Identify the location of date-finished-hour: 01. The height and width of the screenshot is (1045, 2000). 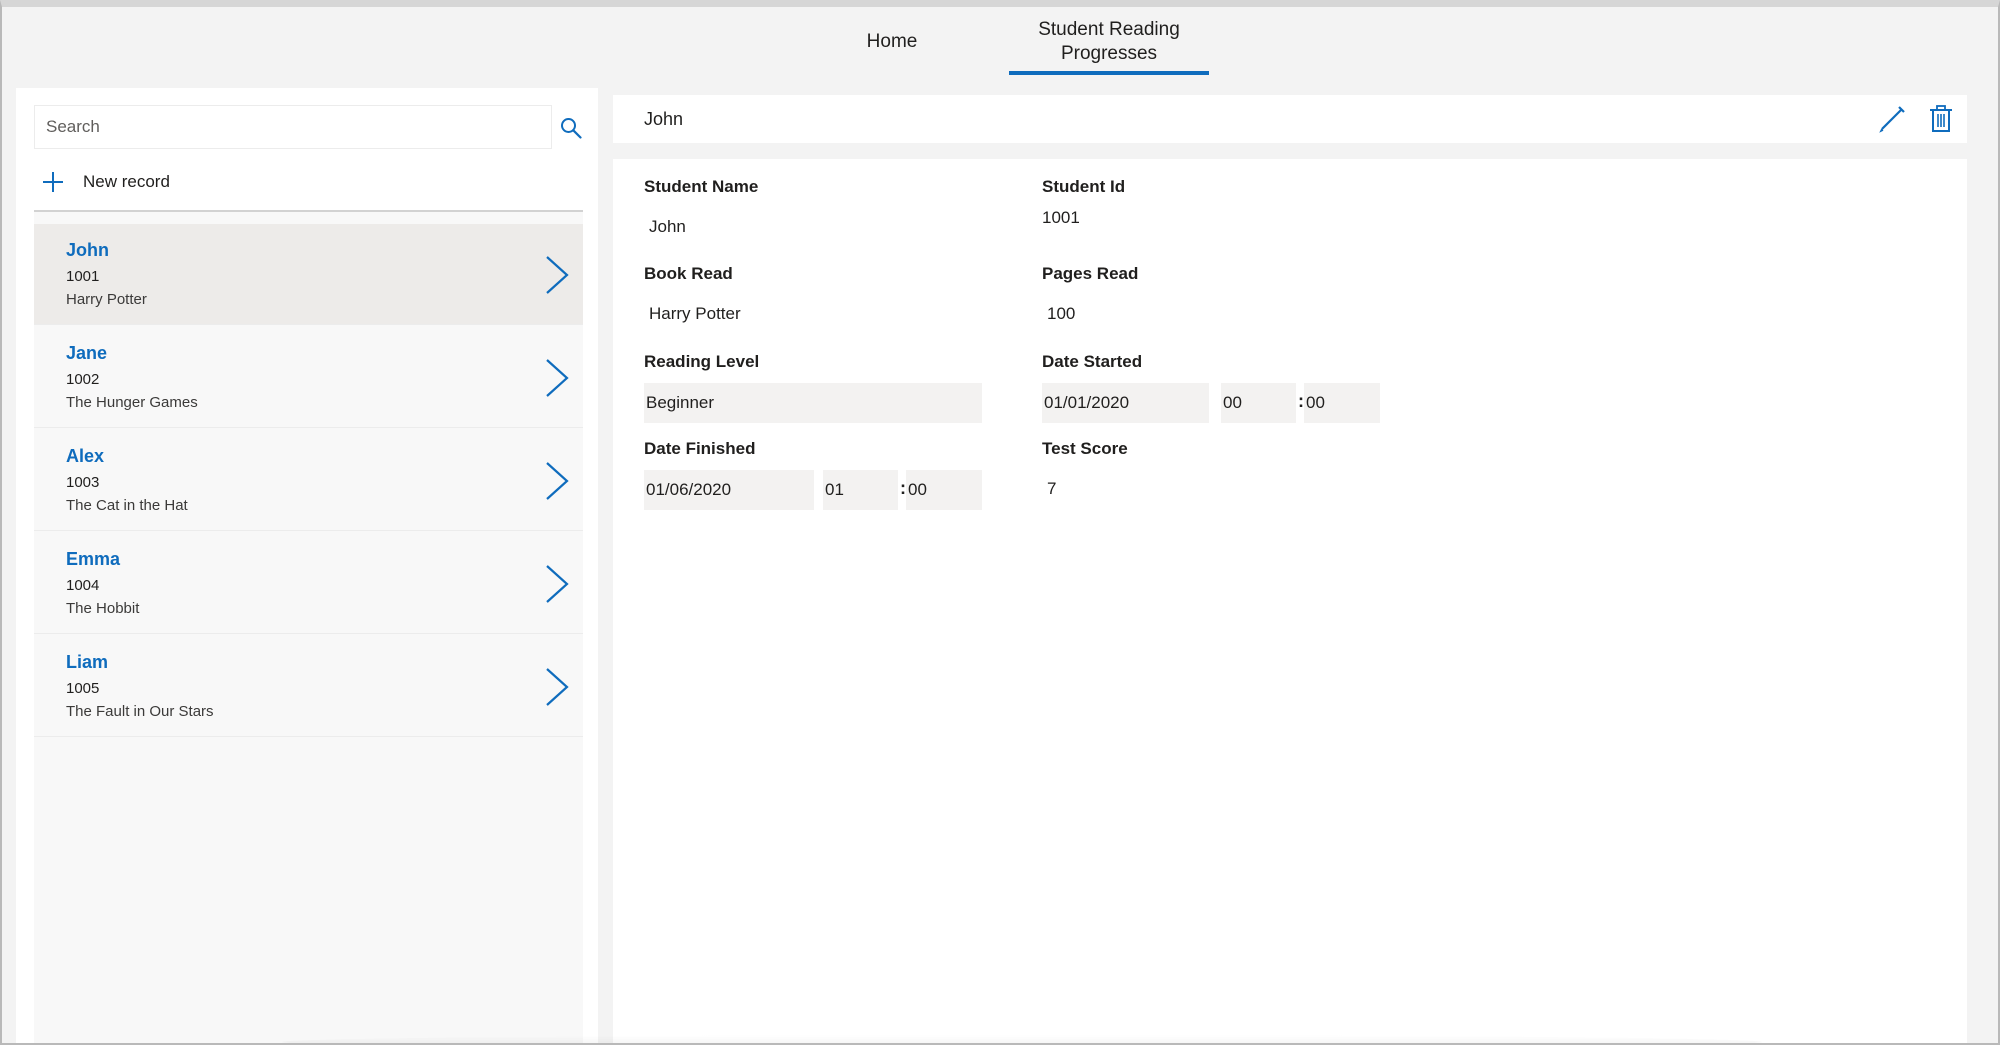
(834, 489).